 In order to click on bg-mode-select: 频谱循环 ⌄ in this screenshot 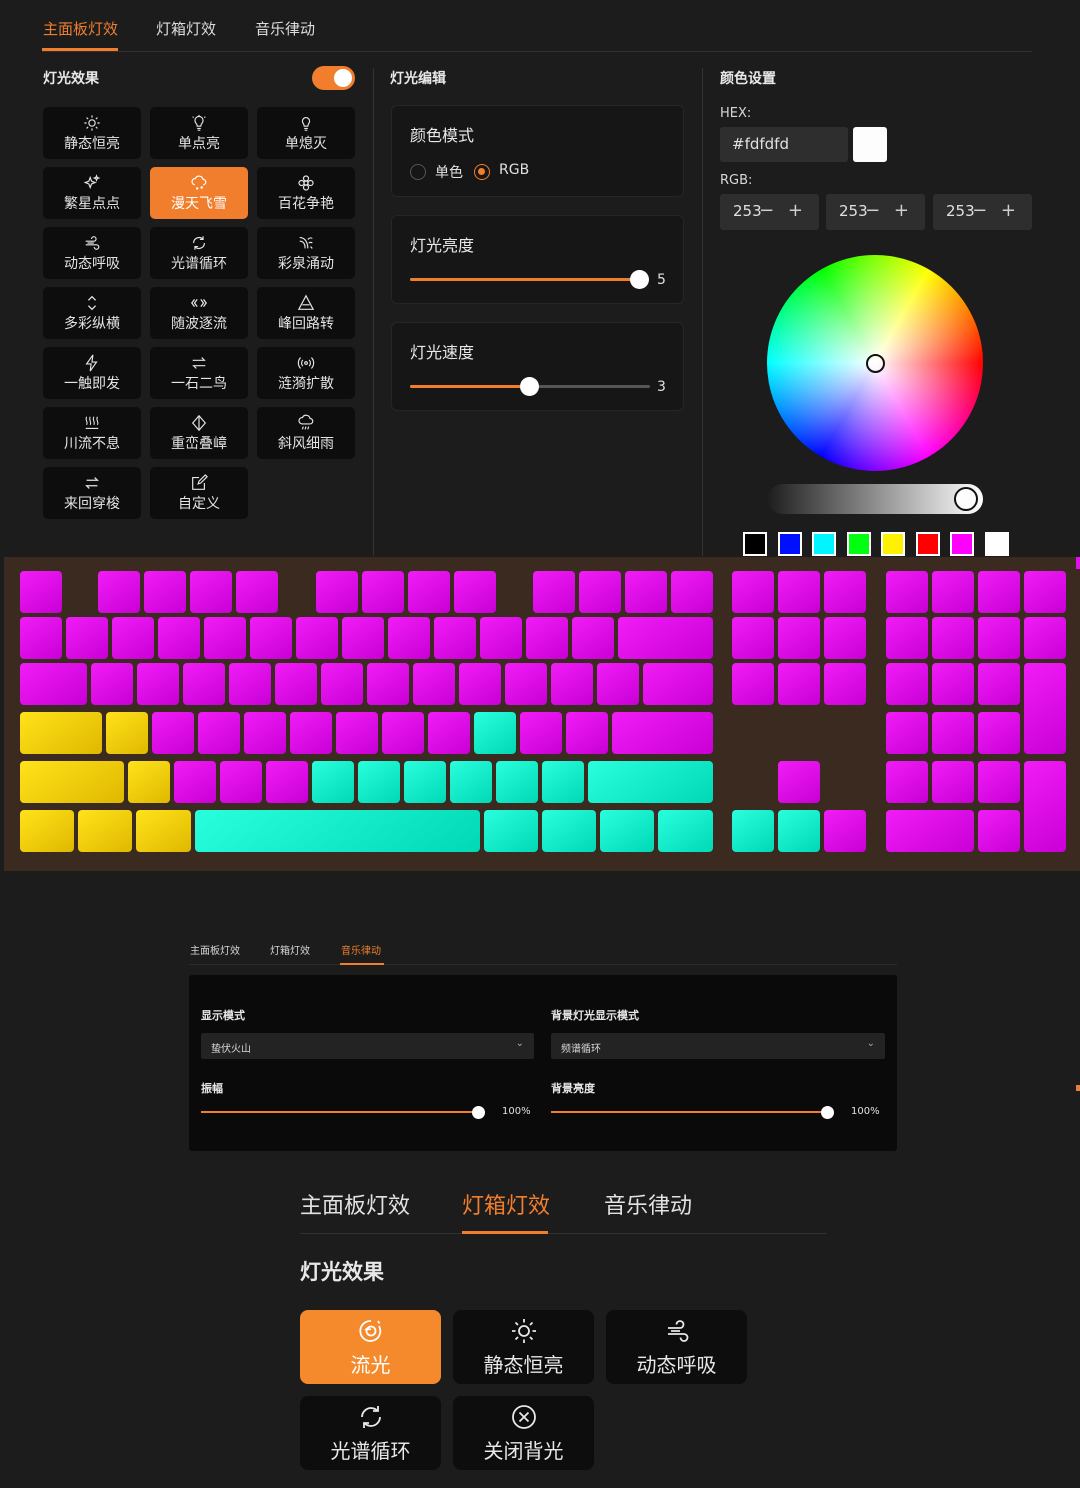, I will do `click(718, 1046)`.